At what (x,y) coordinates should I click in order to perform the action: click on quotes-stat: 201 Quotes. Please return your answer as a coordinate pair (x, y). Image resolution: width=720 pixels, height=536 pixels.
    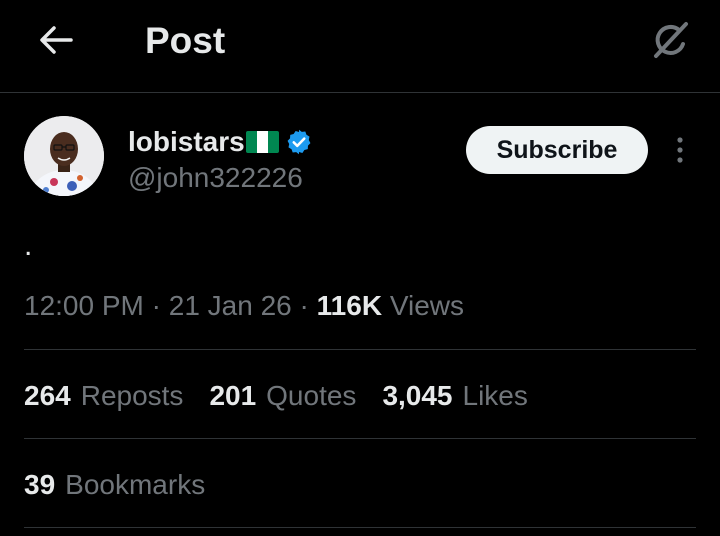
    Looking at the image, I should click on (282, 396).